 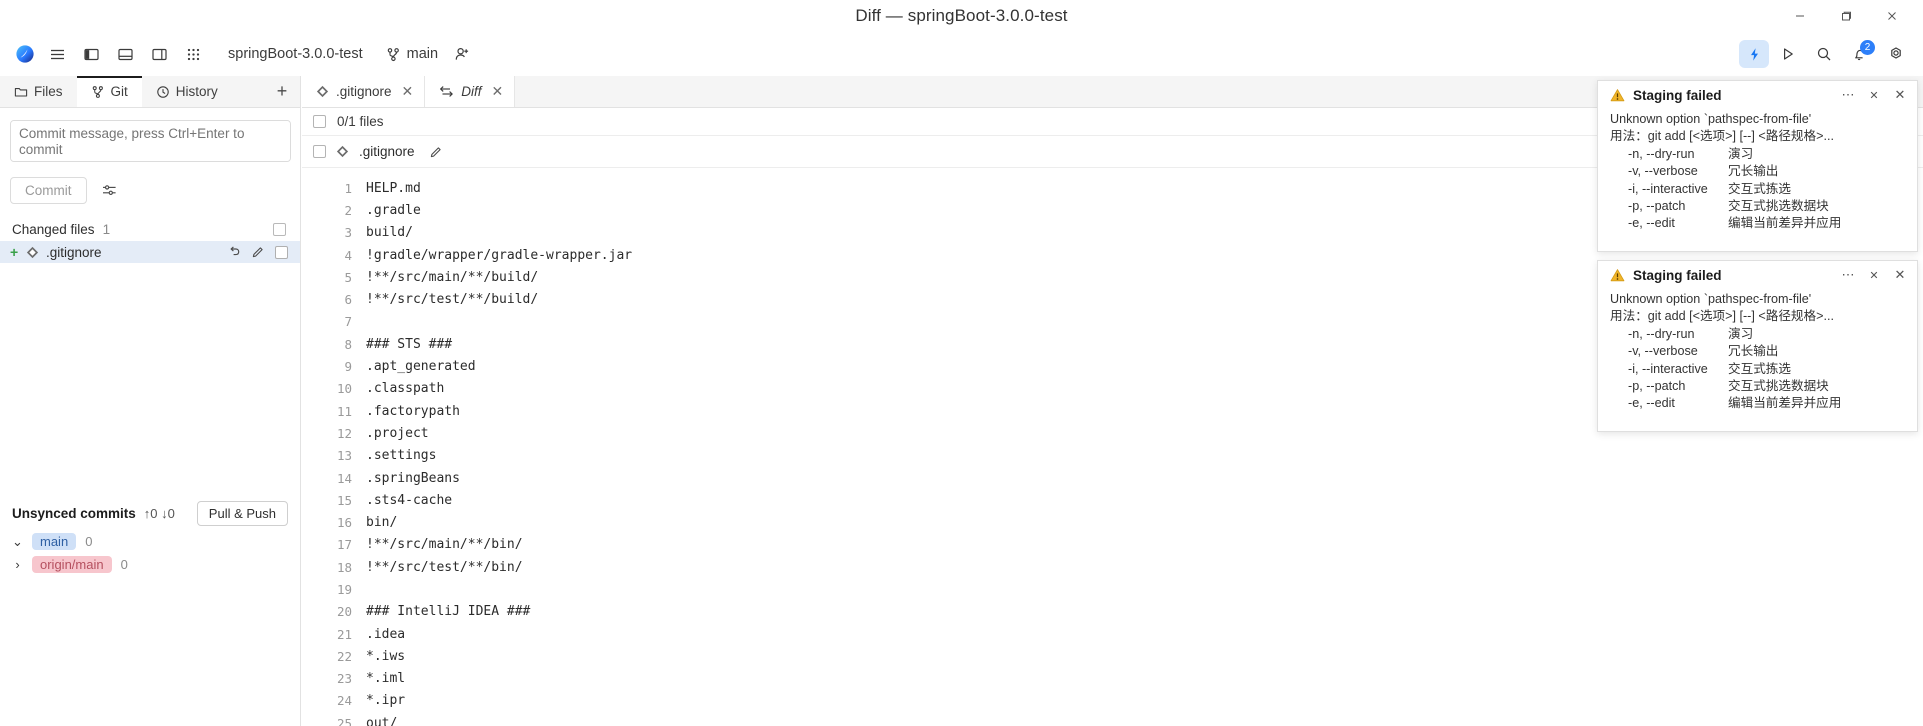 I want to click on notification-option-flag: -v, --verbose, so click(x=1663, y=171).